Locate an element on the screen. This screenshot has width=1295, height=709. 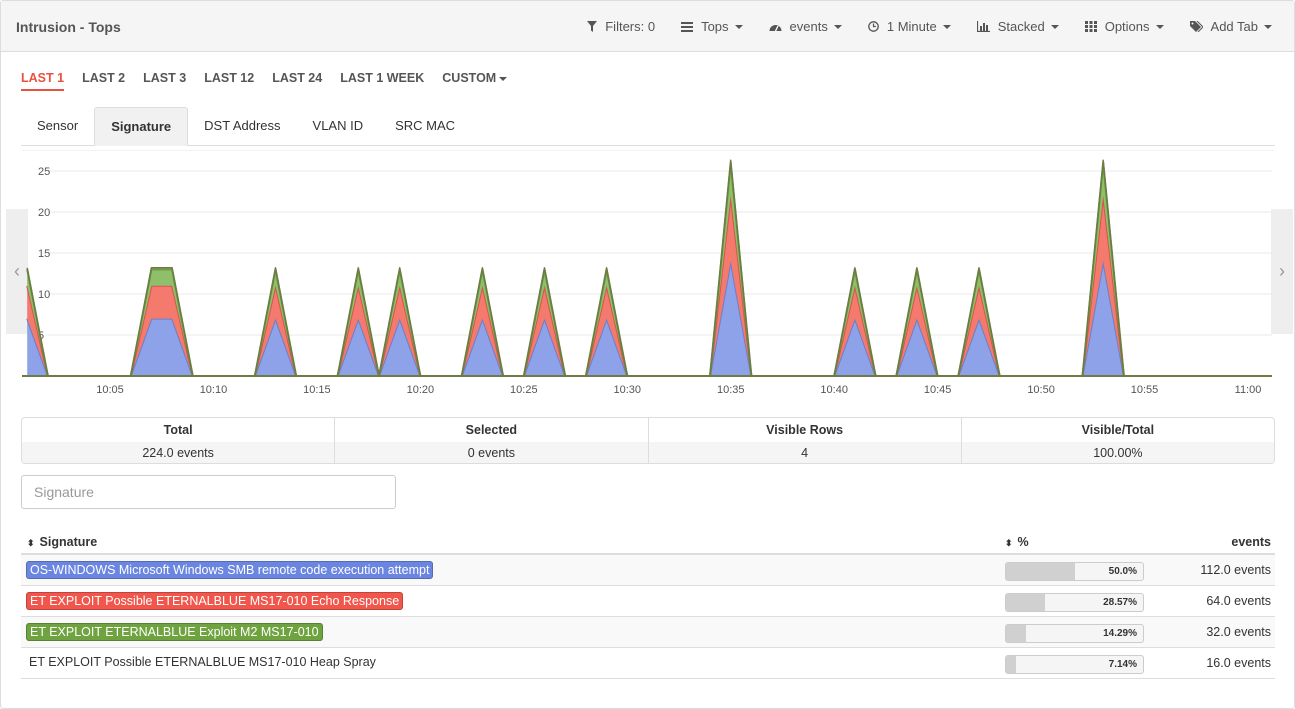
tops-dropdown: Tops is located at coordinates (712, 26).